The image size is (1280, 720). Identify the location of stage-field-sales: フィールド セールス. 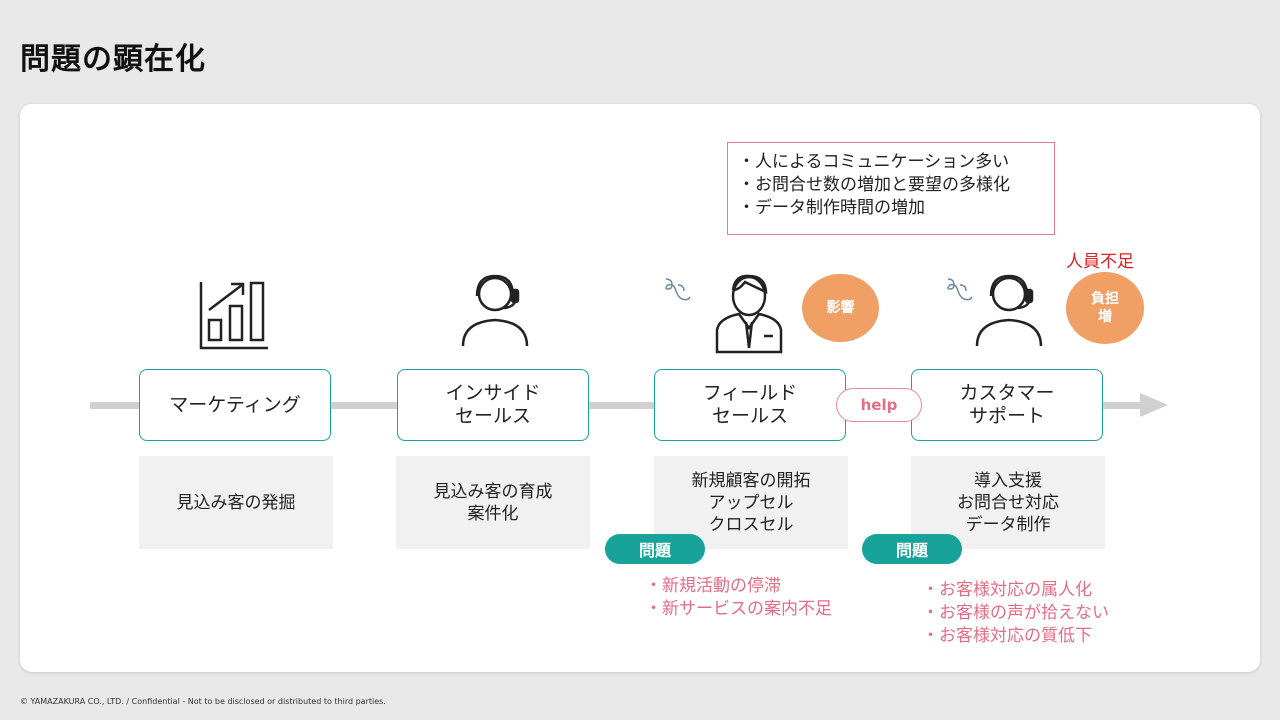
(750, 405).